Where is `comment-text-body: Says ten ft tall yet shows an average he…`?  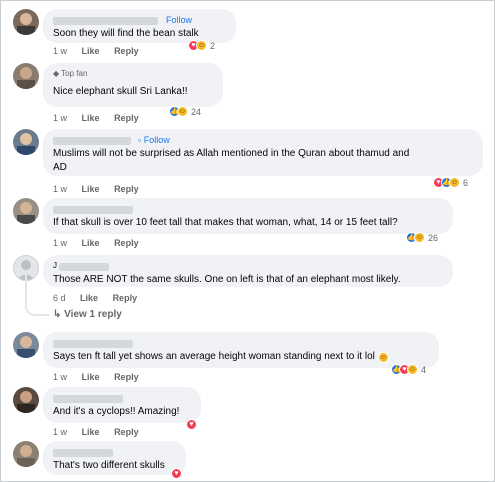
comment-text-body: Says ten ft tall yet shows an average he… is located at coordinates (214, 356).